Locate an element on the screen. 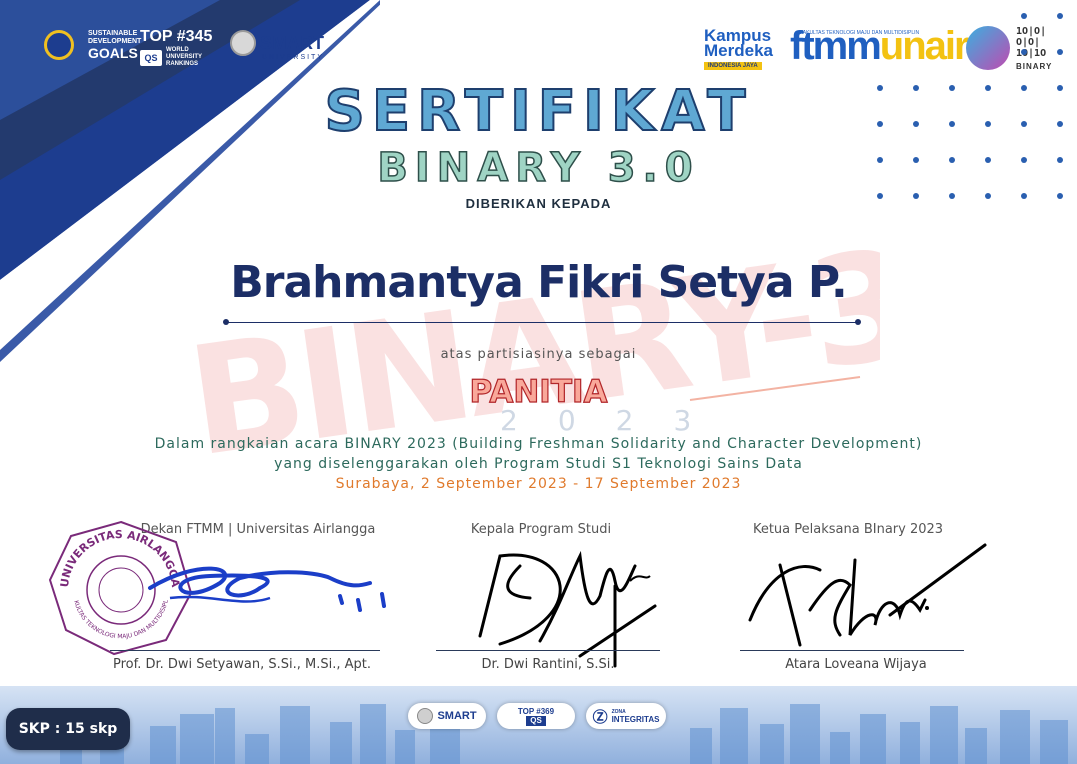 Image resolution: width=1077 pixels, height=764 pixels. sdg-logo: SUSTAINABLE DEVELOPMENT GOALS is located at coordinates (115, 45).